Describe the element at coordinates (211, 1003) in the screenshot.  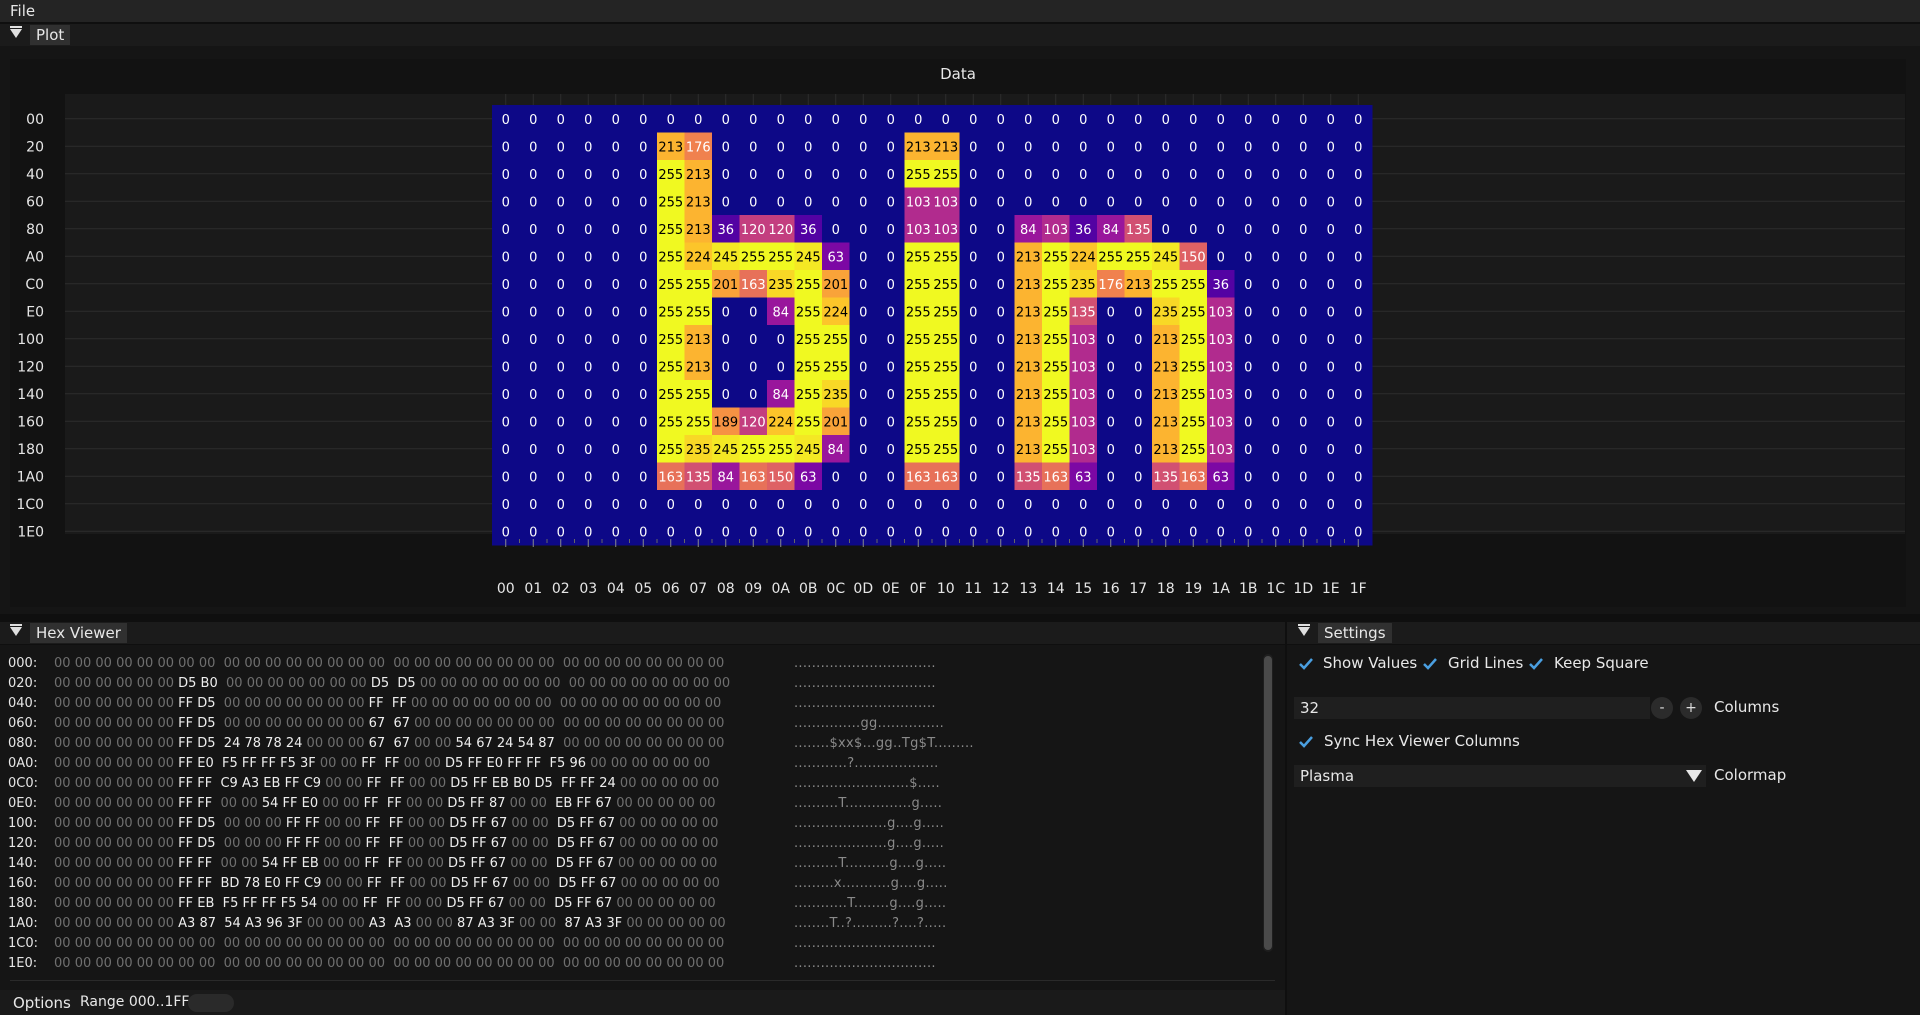
I see `range-slider` at that location.